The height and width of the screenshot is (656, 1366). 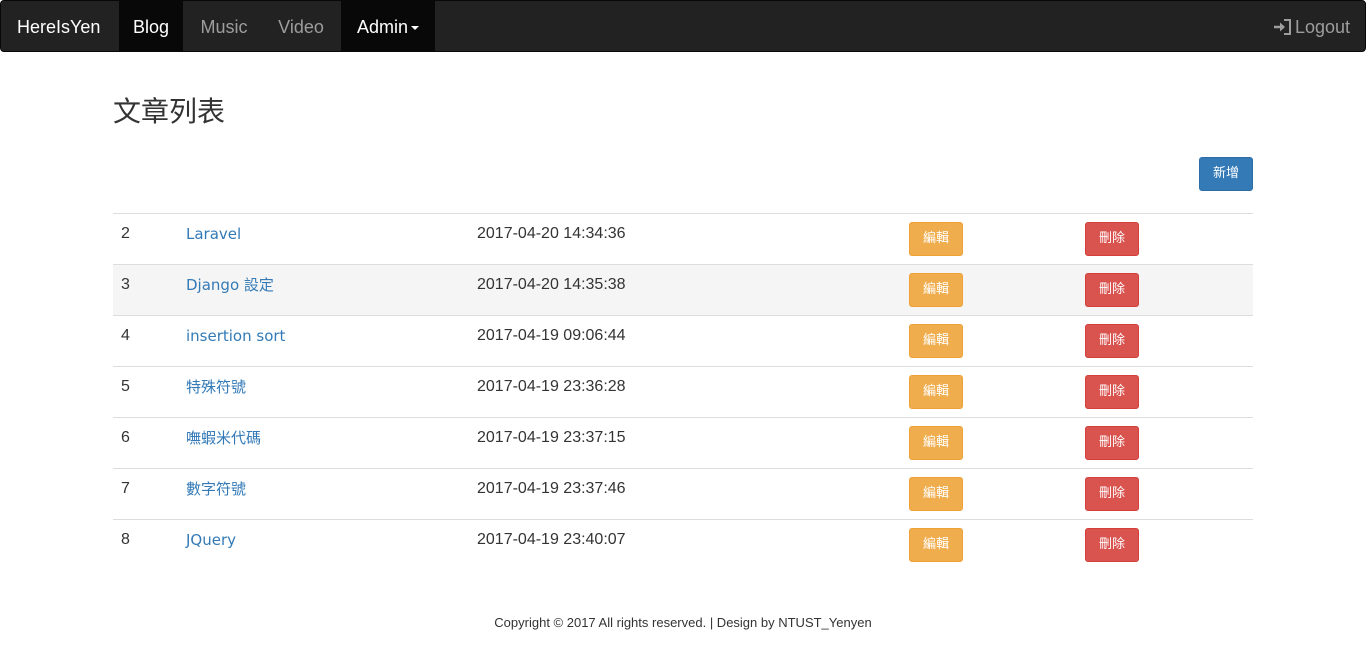 What do you see at coordinates (551, 233) in the screenshot?
I see `post-date: 2017-04-20 14:34:36` at bounding box center [551, 233].